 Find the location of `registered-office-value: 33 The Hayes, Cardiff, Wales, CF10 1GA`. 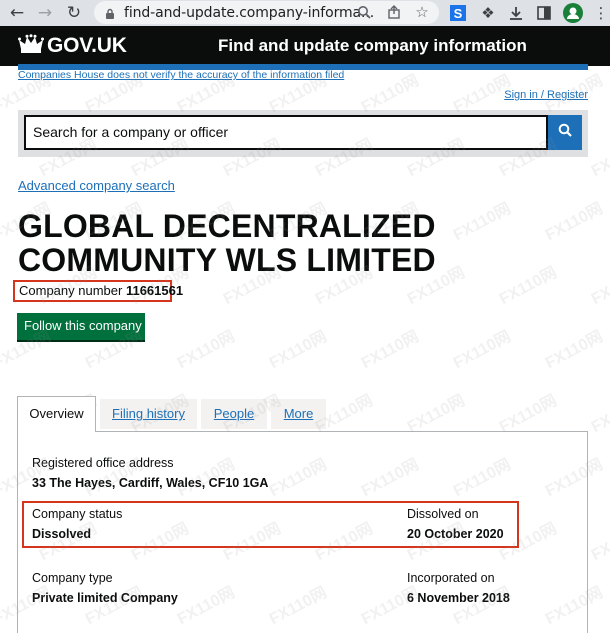

registered-office-value: 33 The Hayes, Cardiff, Wales, CF10 1GA is located at coordinates (150, 483).